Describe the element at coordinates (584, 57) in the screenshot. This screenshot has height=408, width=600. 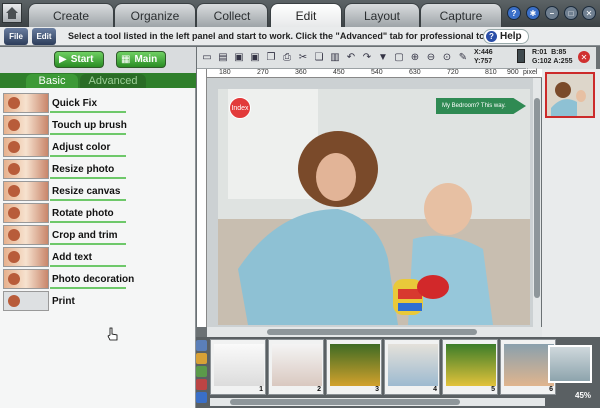
I see `close-panel-button: ✕` at that location.